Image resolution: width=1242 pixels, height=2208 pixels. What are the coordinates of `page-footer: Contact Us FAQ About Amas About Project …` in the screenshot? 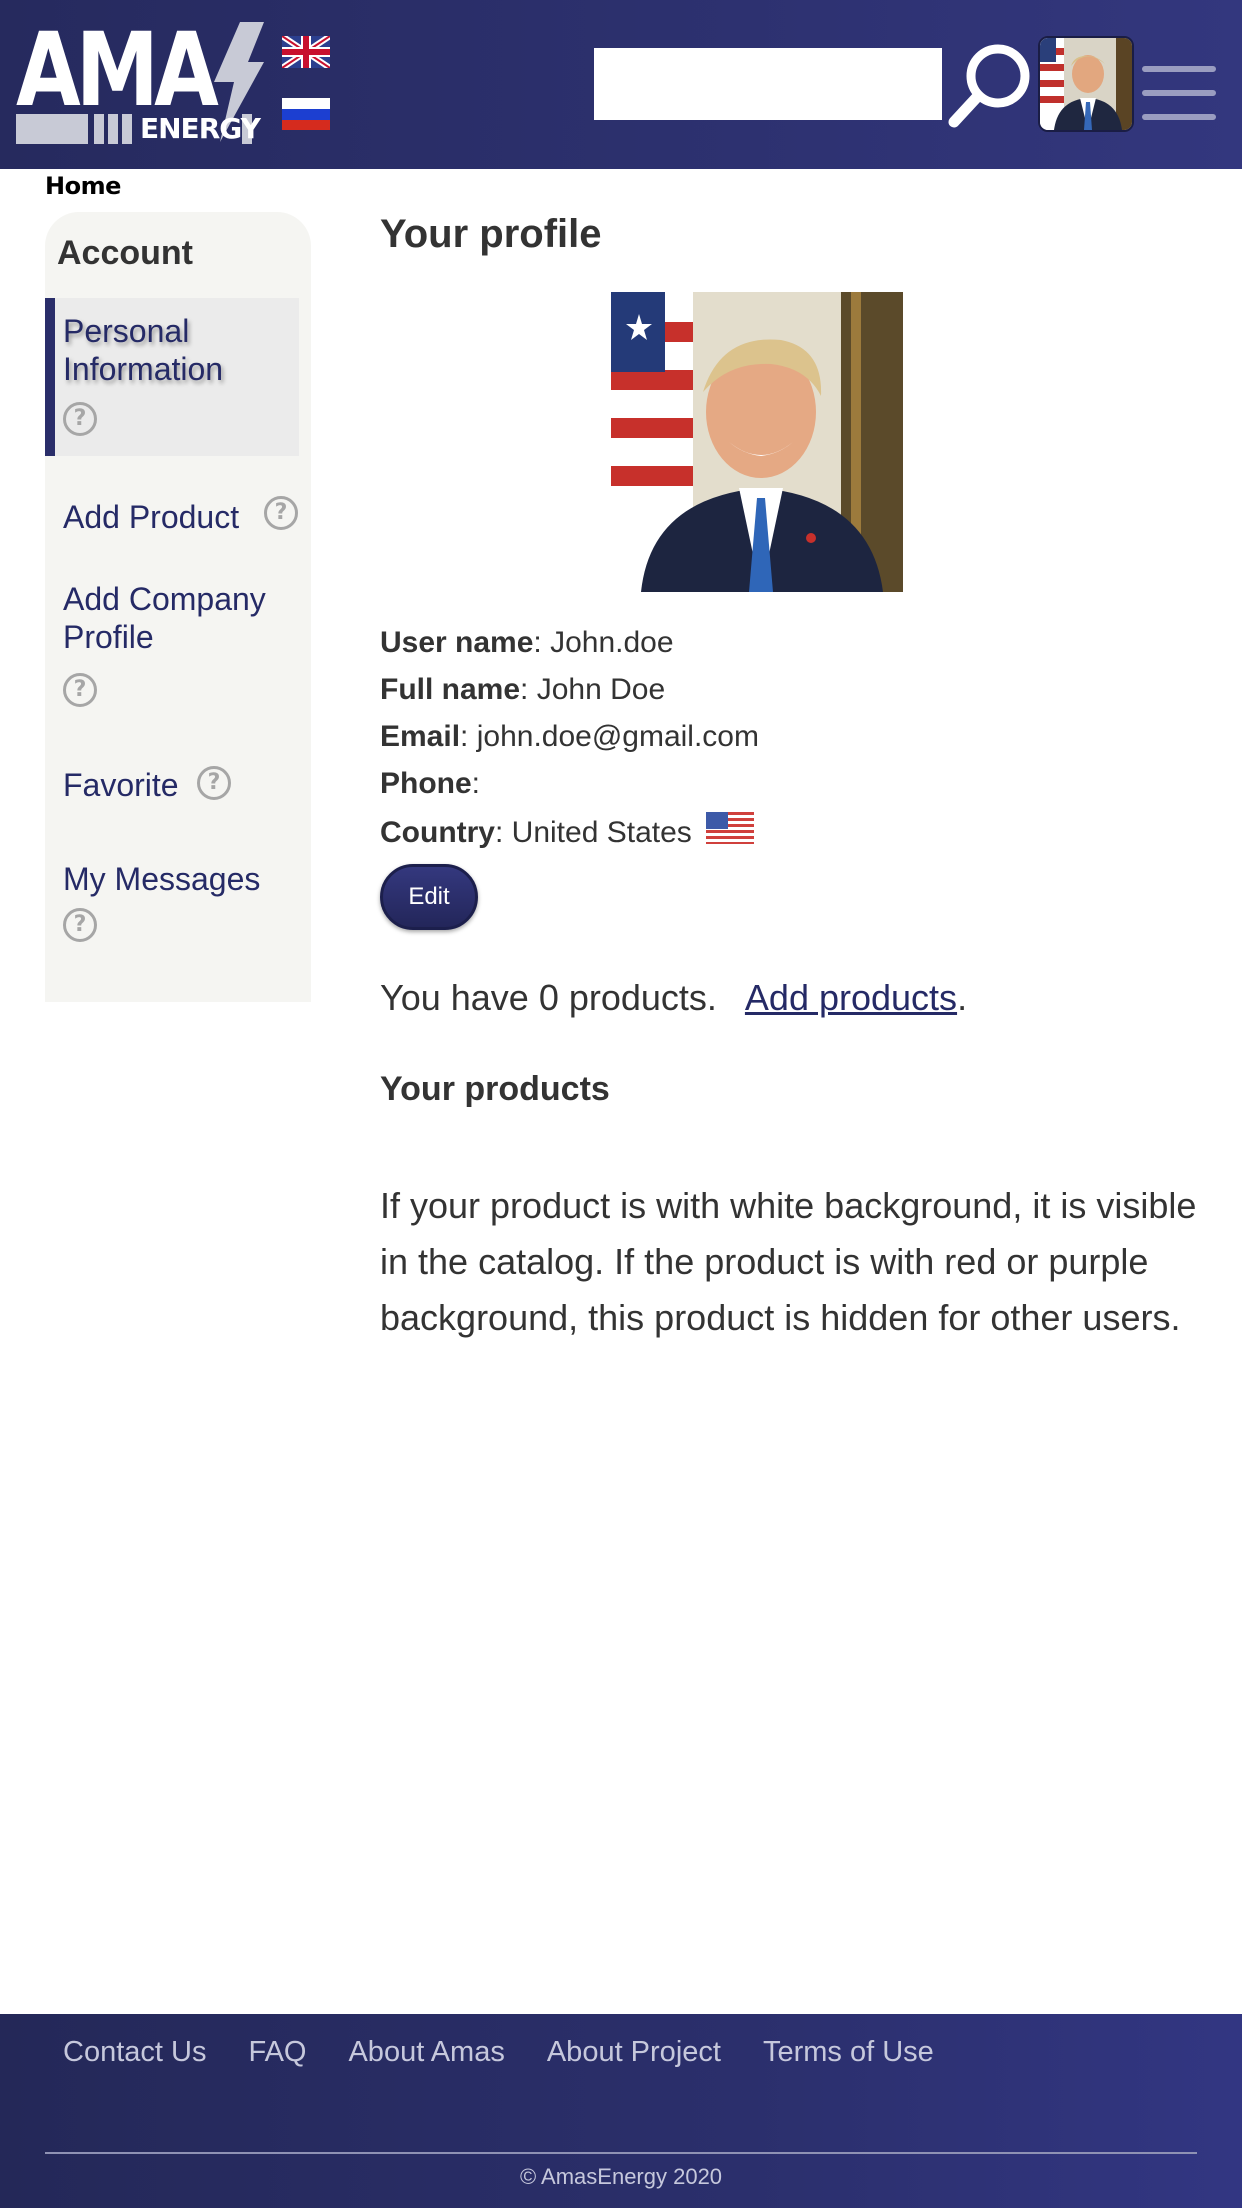 It's located at (621, 2111).